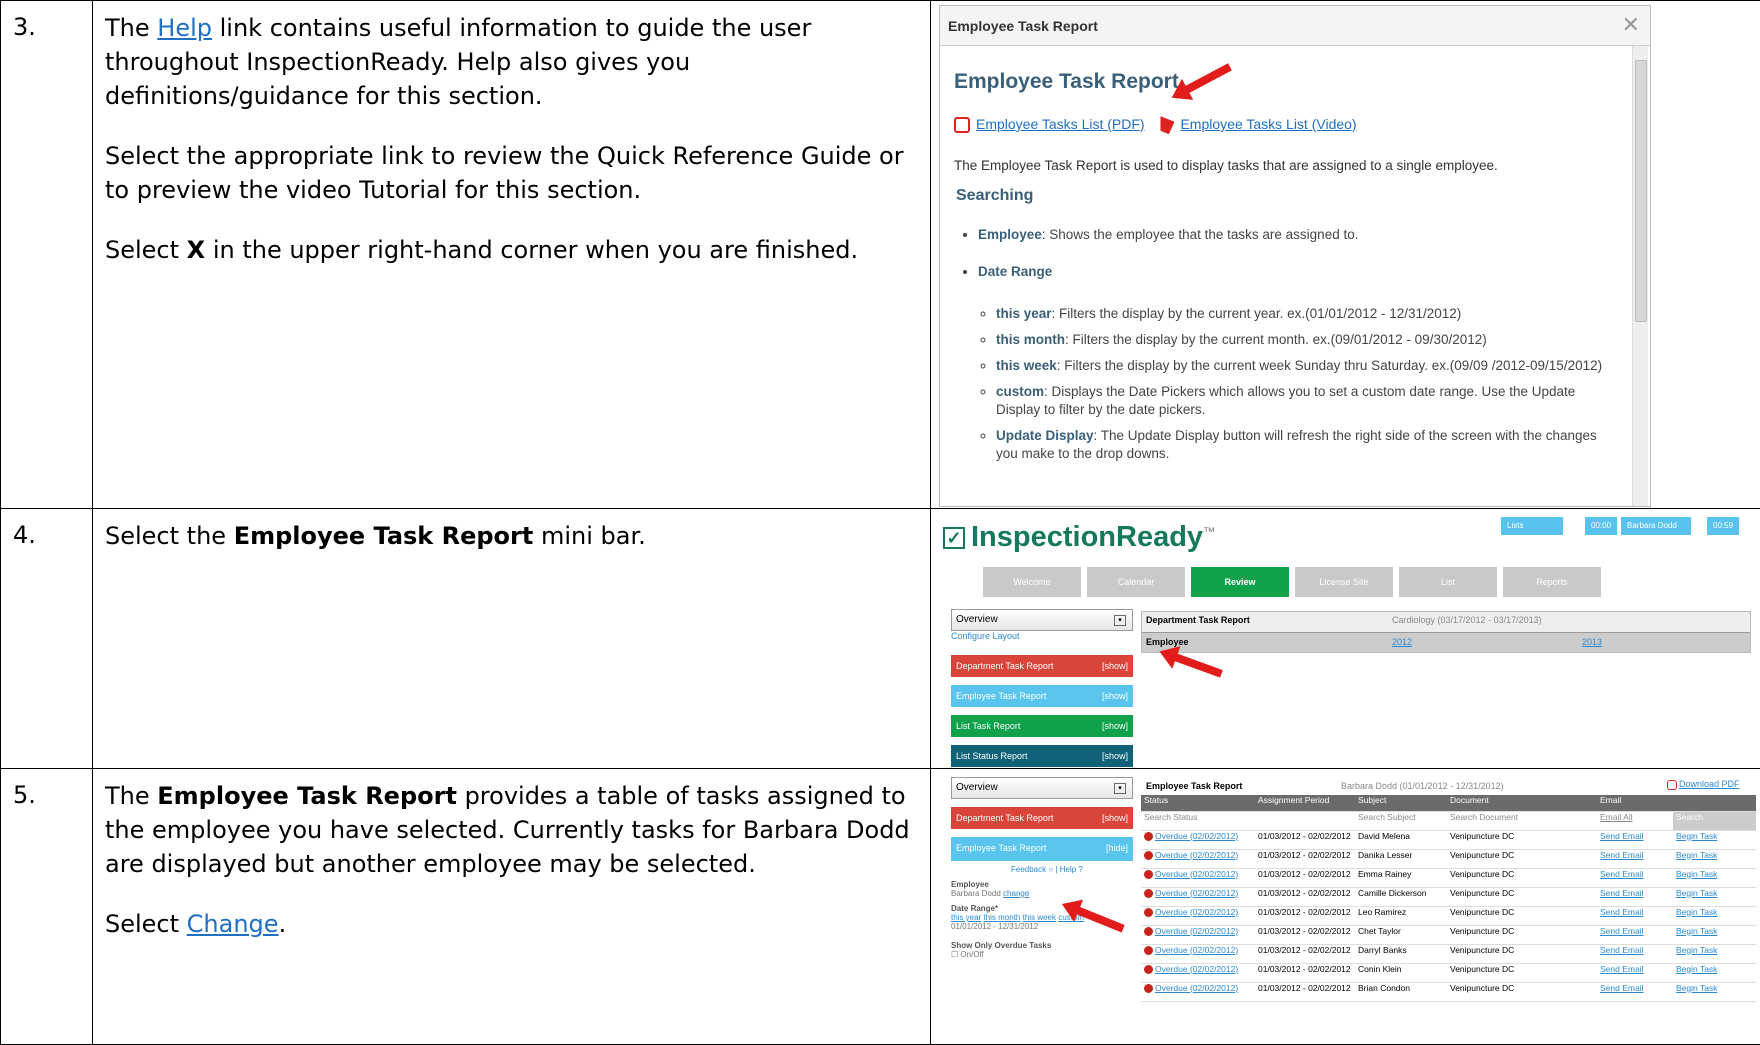 The image size is (1760, 1045). Describe the element at coordinates (1552, 582) in the screenshot. I see `tab-reports: Reports` at that location.